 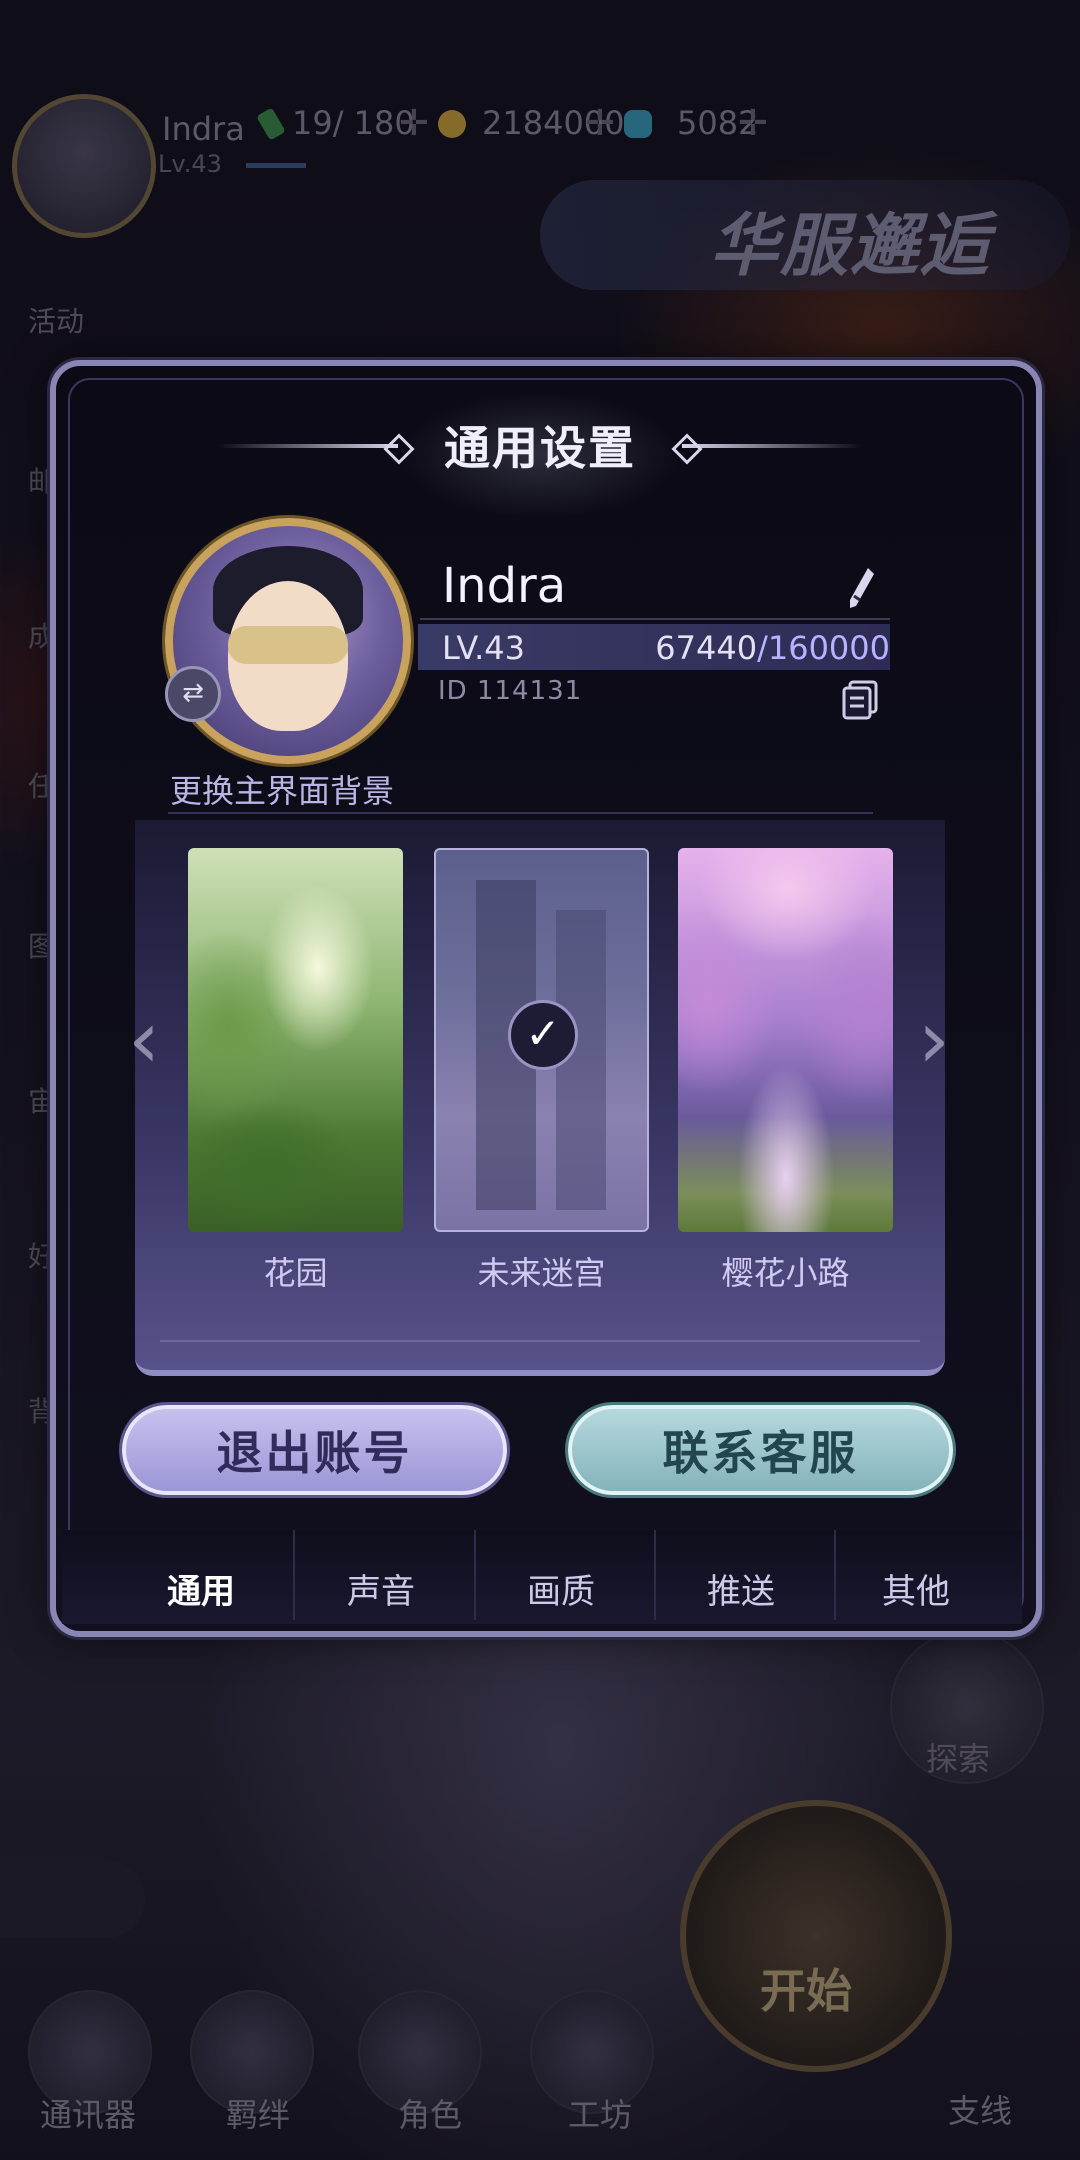 What do you see at coordinates (561, 1588) in the screenshot?
I see `tab-graphics: 画质` at bounding box center [561, 1588].